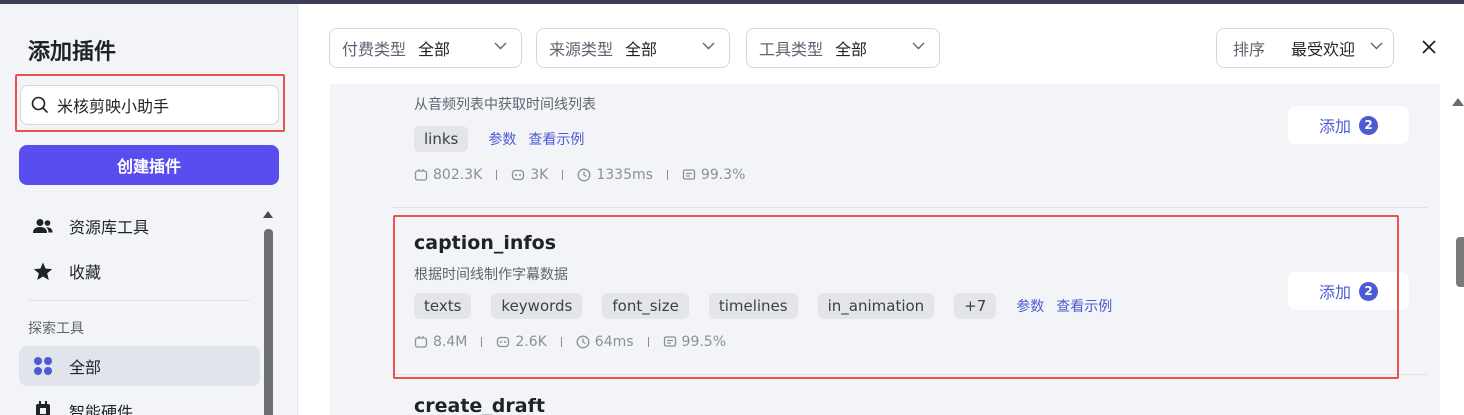 The height and width of the screenshot is (415, 1464). What do you see at coordinates (1249, 49) in the screenshot?
I see `sort-label: 排序` at bounding box center [1249, 49].